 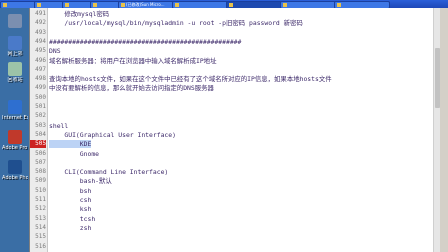 I want to click on window-edge, so click(x=444, y=130).